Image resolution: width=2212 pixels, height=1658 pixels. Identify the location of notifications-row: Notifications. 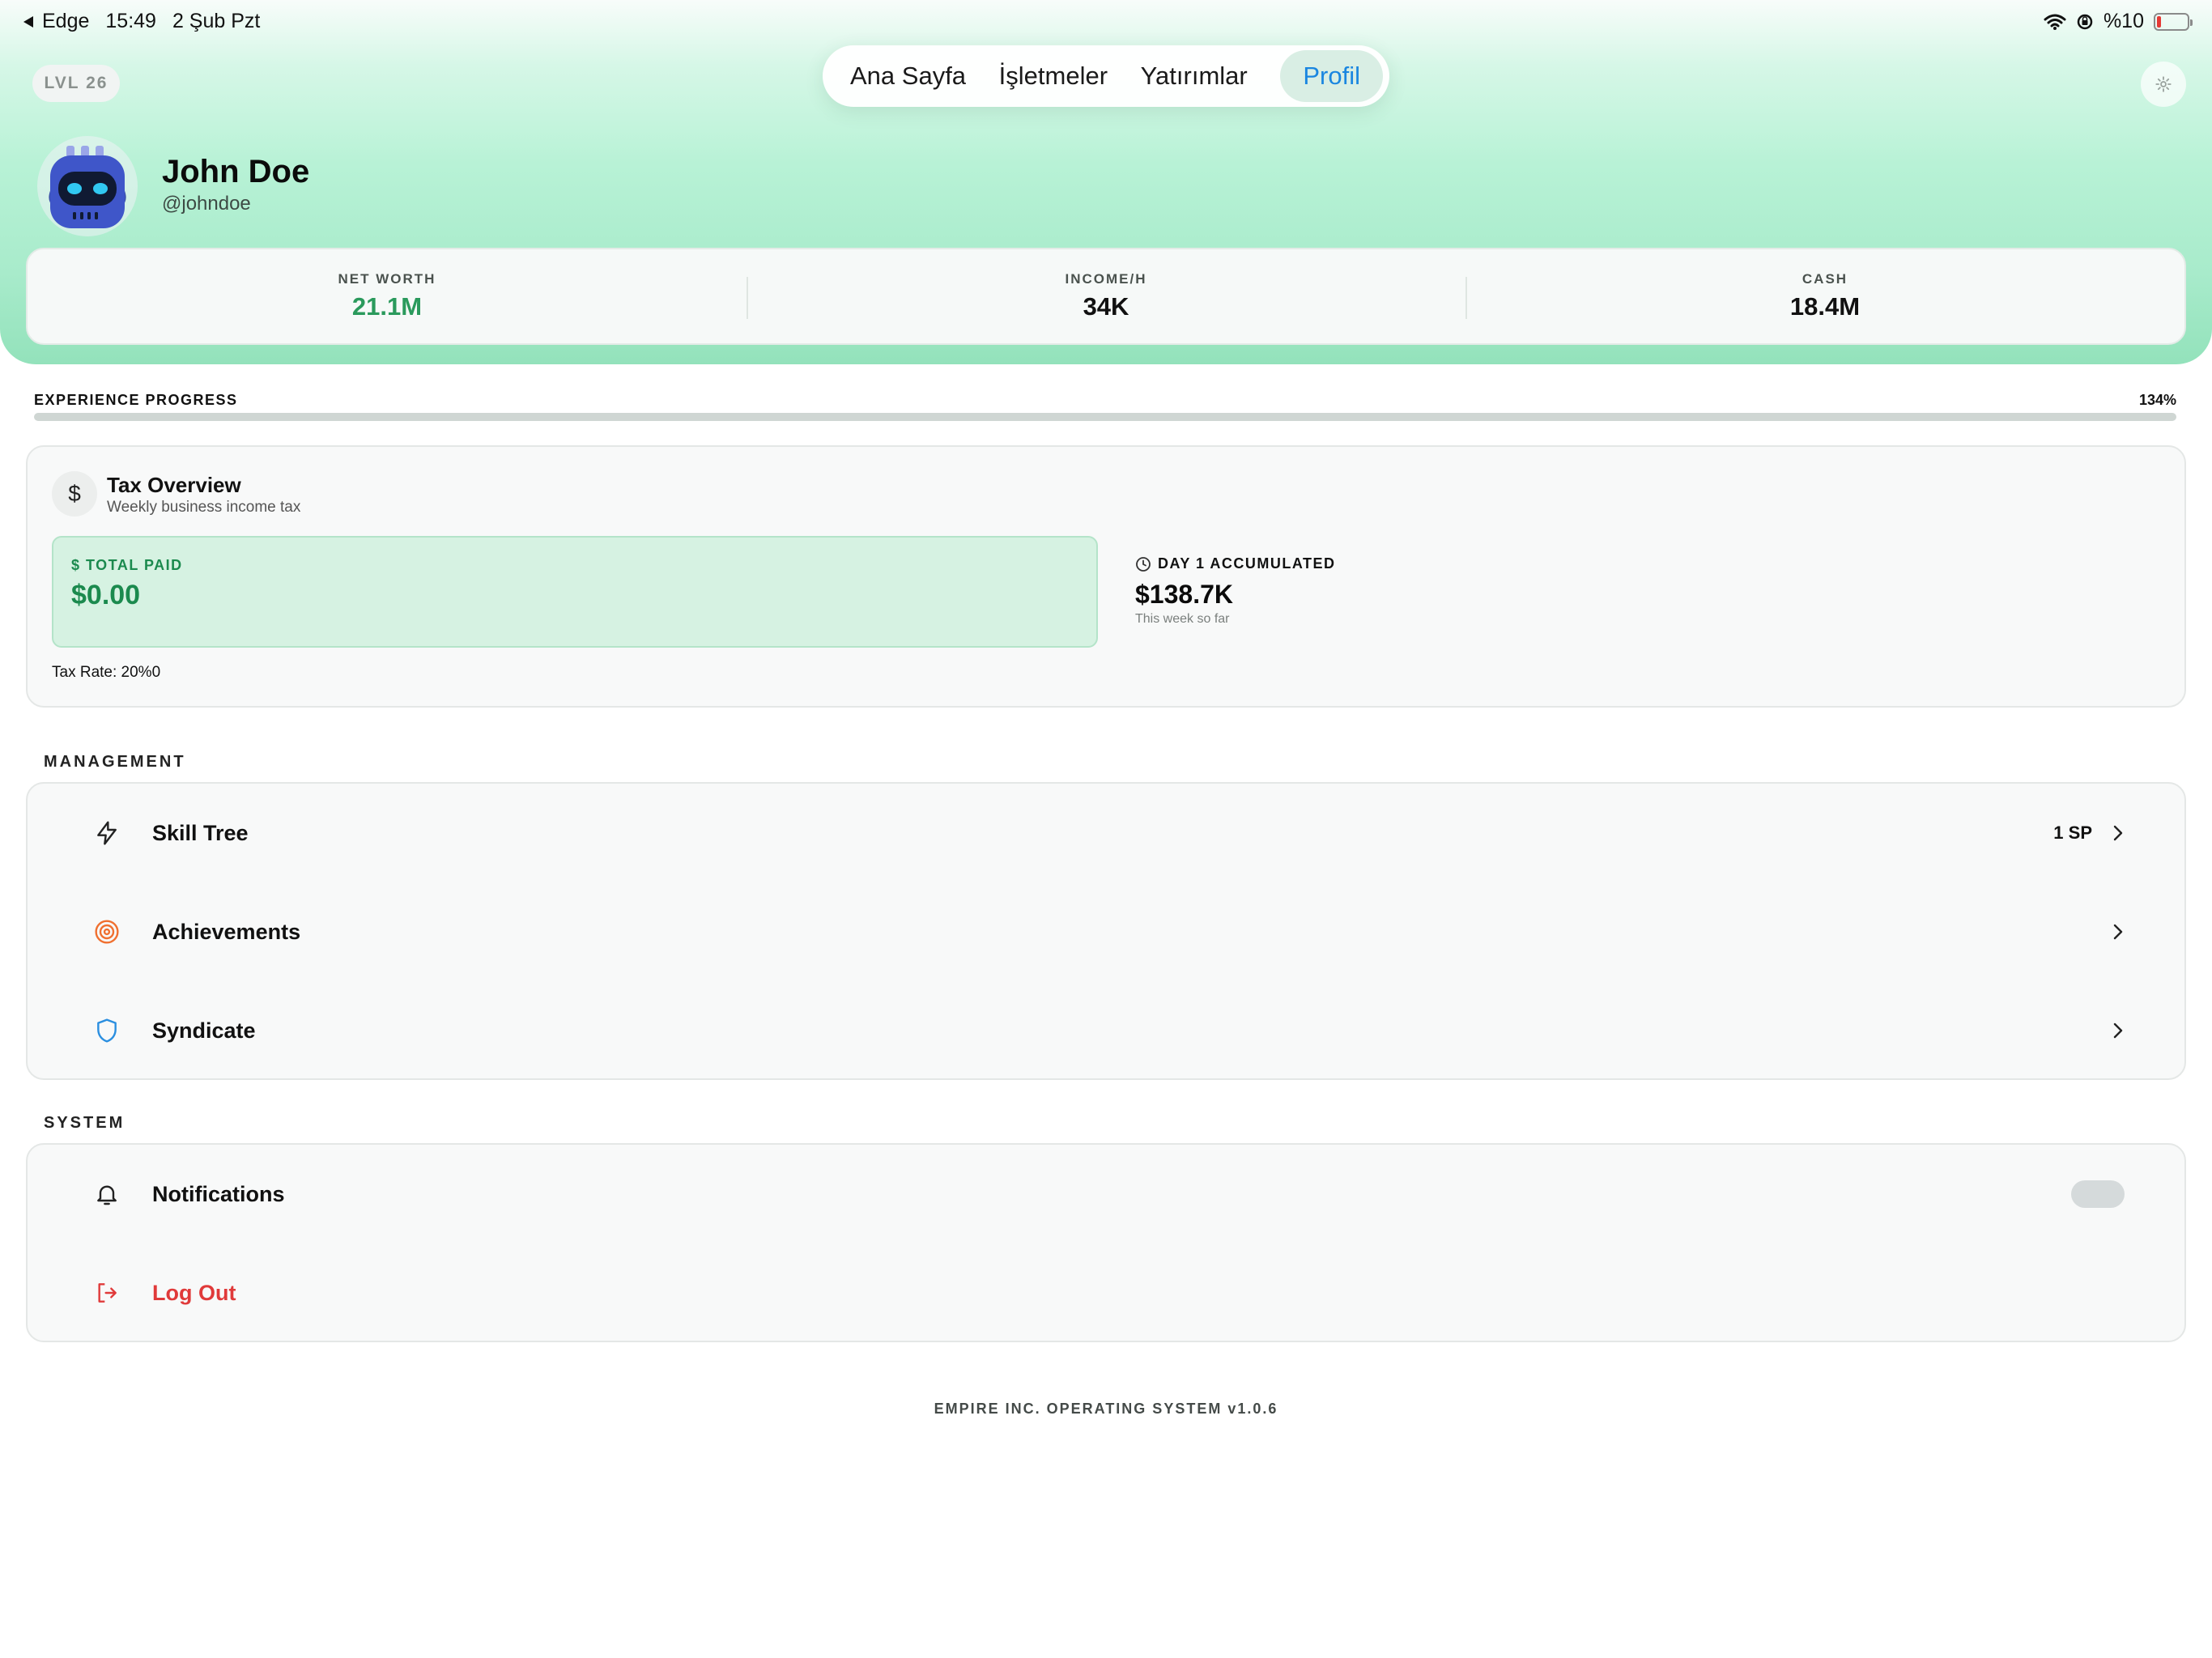
(1106, 1194).